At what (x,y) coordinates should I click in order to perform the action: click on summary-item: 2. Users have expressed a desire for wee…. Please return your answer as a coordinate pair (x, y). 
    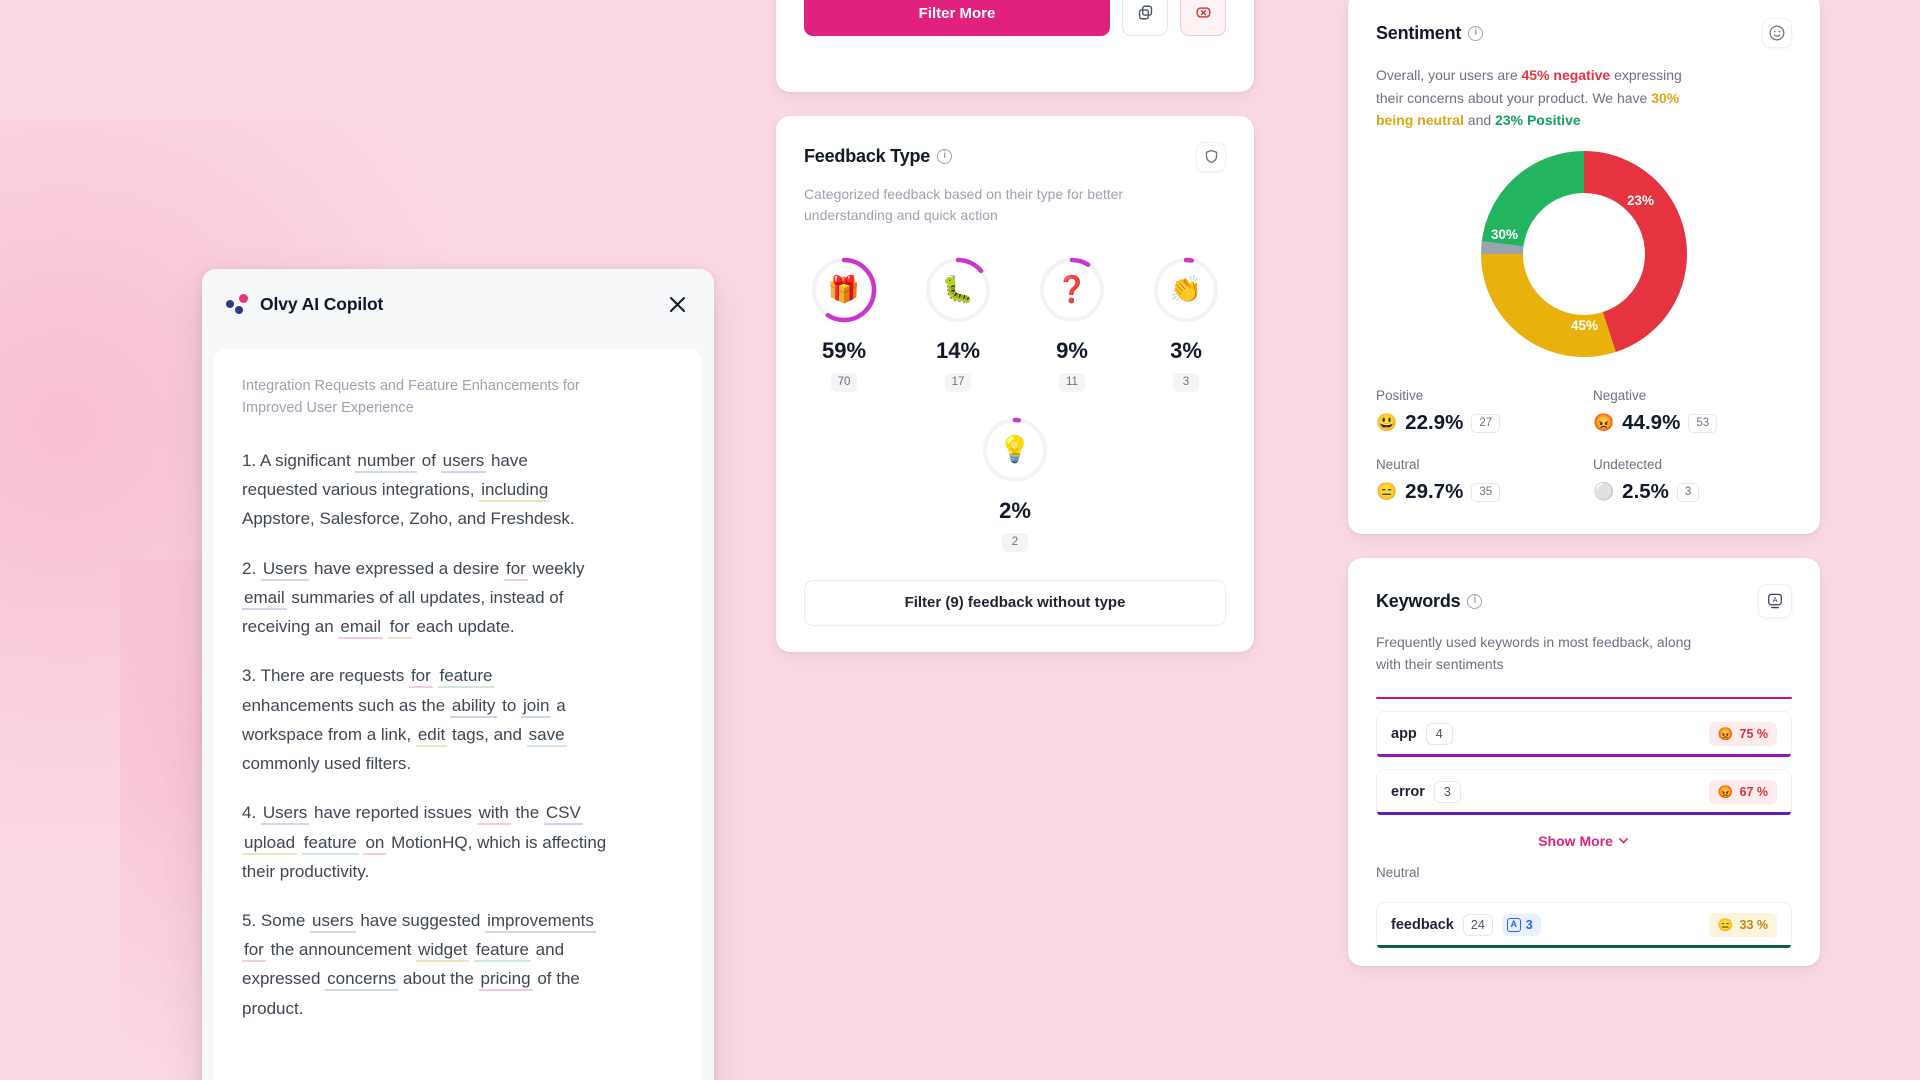
    Looking at the image, I should click on (425, 598).